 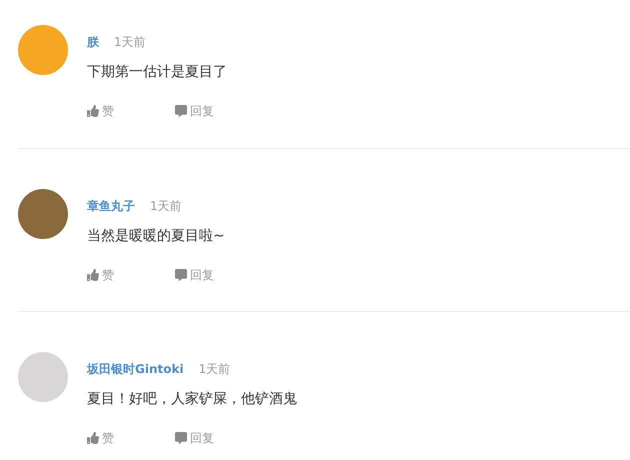 I want to click on comment-text: 当然是暖暖的夏目啦~, so click(x=156, y=236).